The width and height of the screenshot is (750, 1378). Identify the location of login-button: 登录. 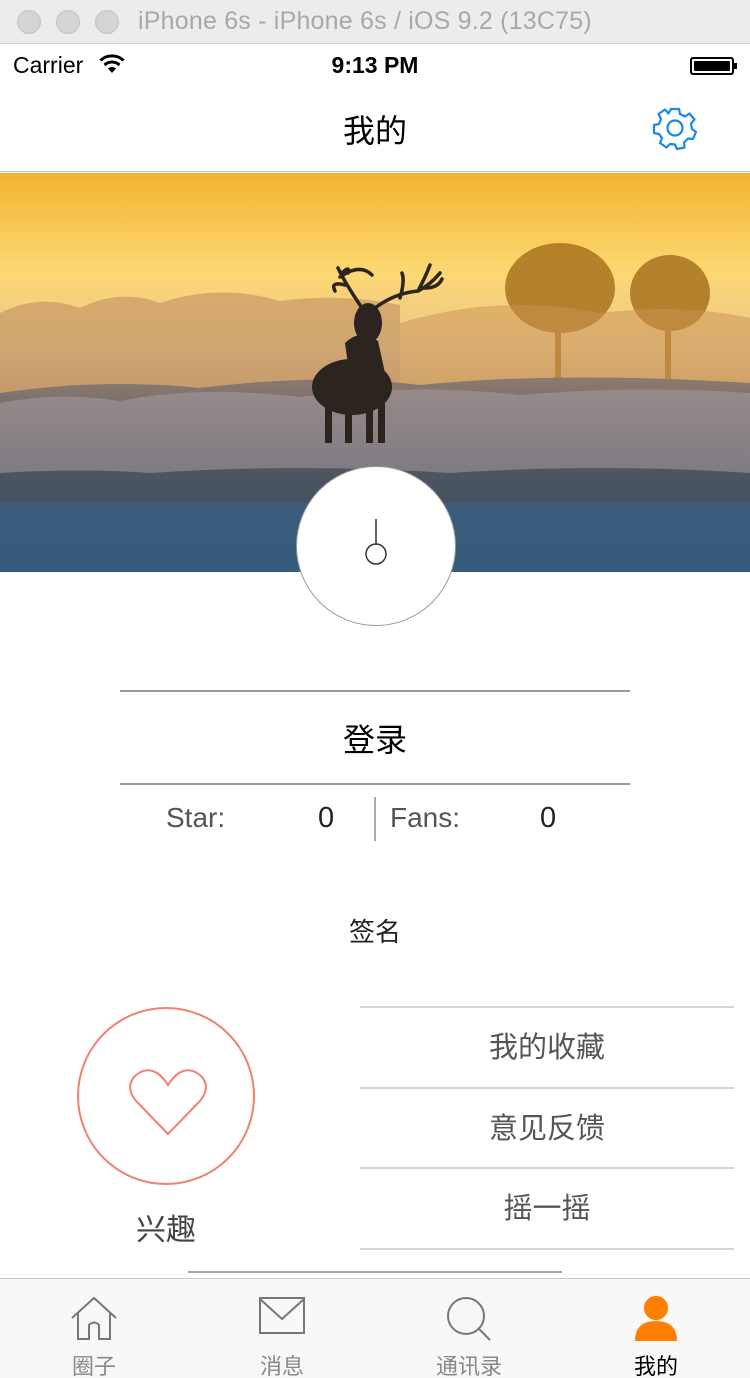
(375, 738).